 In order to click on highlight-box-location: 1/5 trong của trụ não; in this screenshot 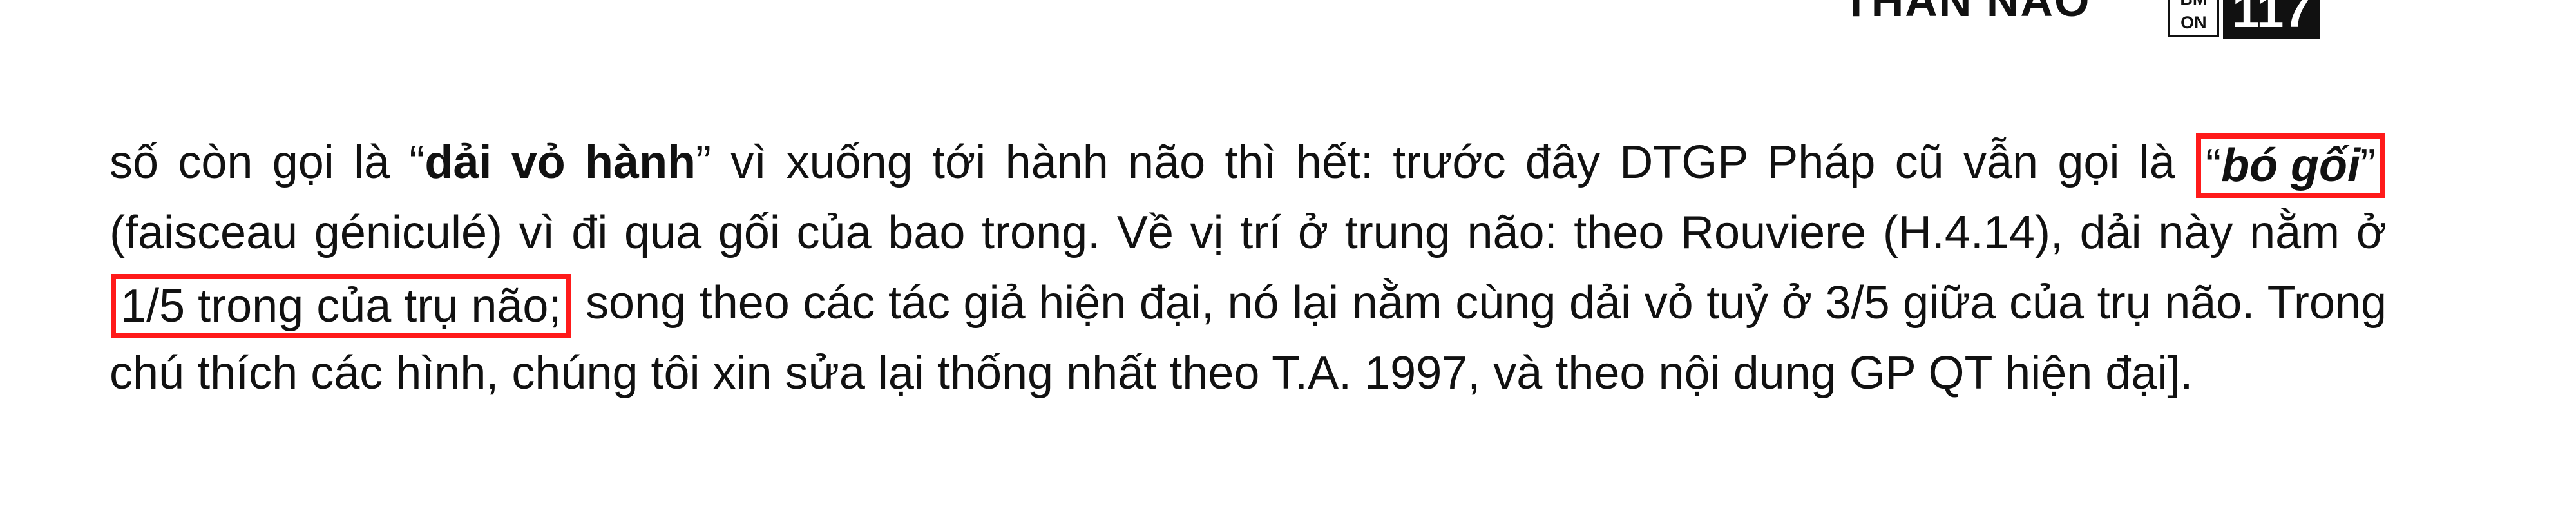, I will do `click(341, 305)`.